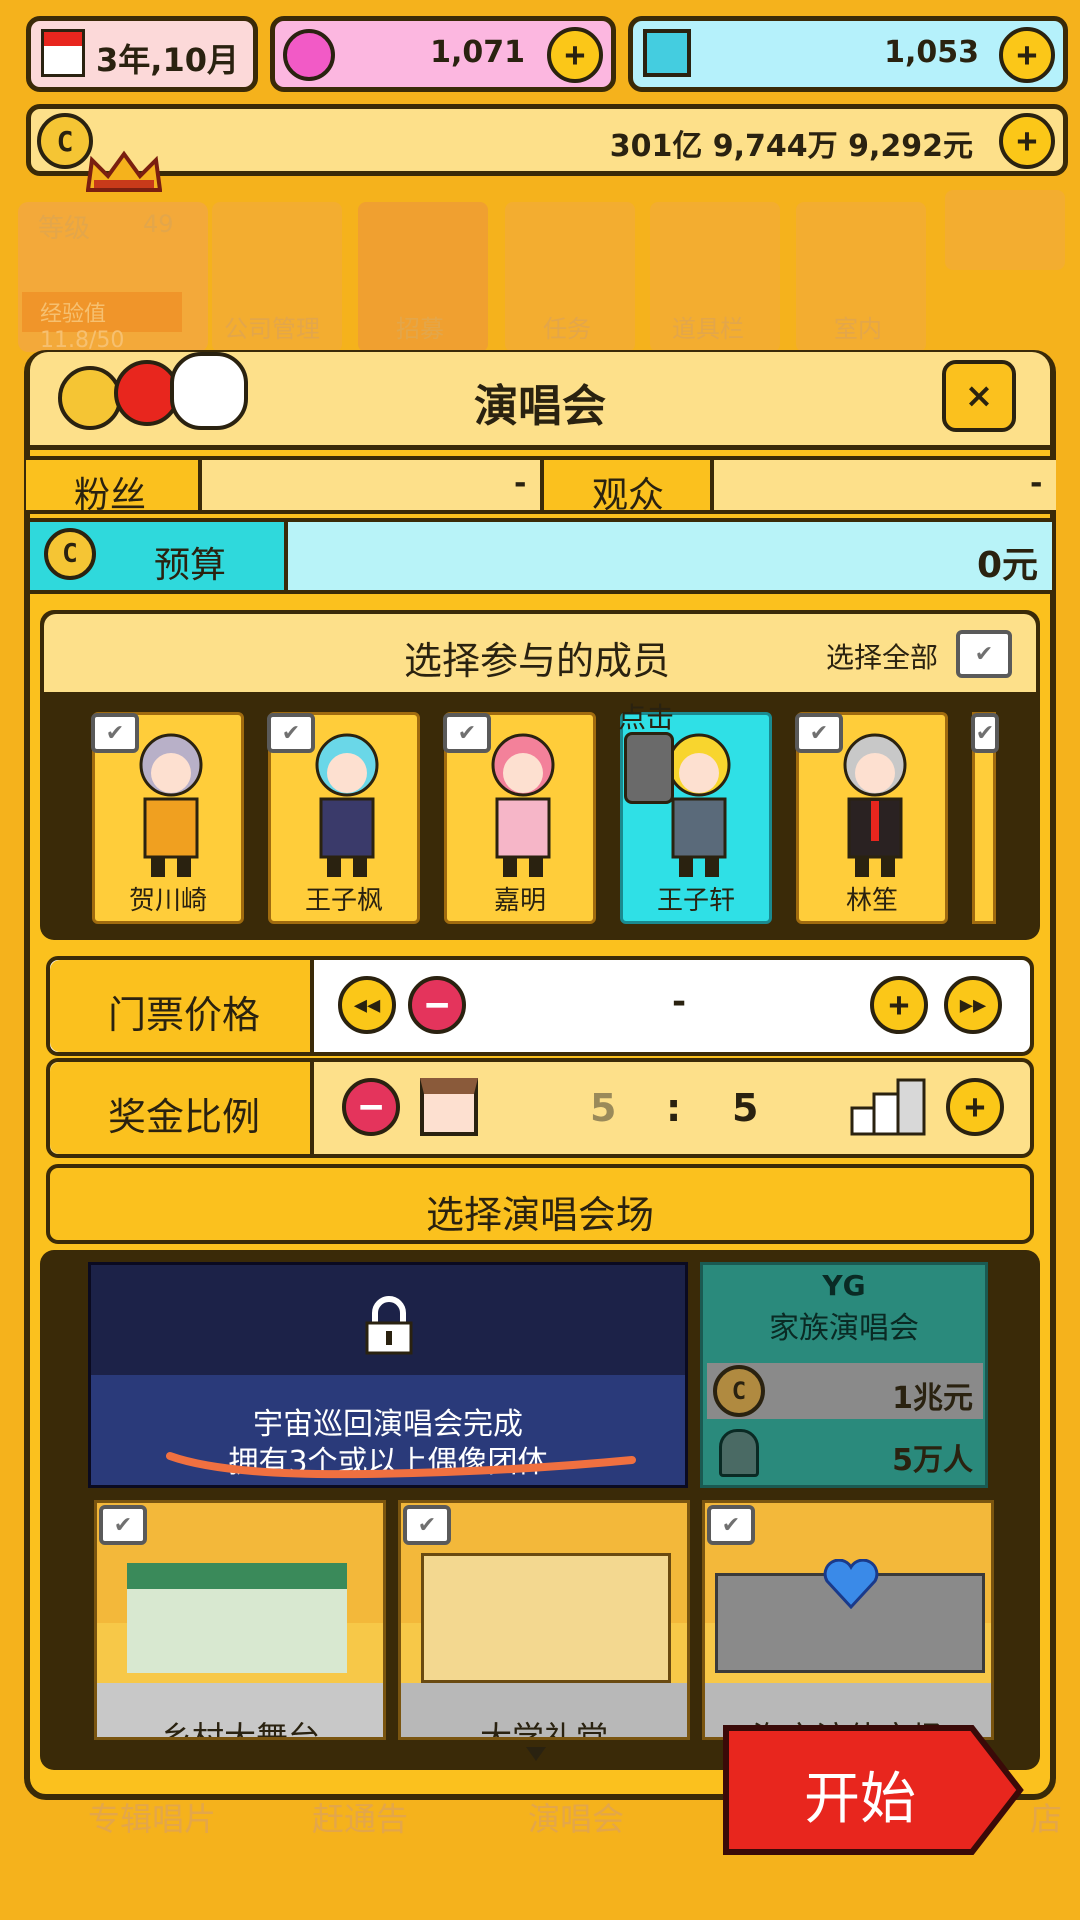 The image size is (1080, 1920). I want to click on close-button: ×, so click(979, 396).